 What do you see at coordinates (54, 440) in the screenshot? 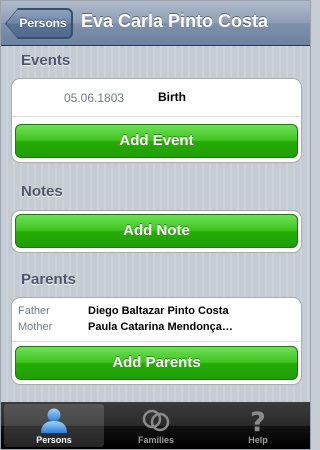
I see `tab-persons-label: Persons` at bounding box center [54, 440].